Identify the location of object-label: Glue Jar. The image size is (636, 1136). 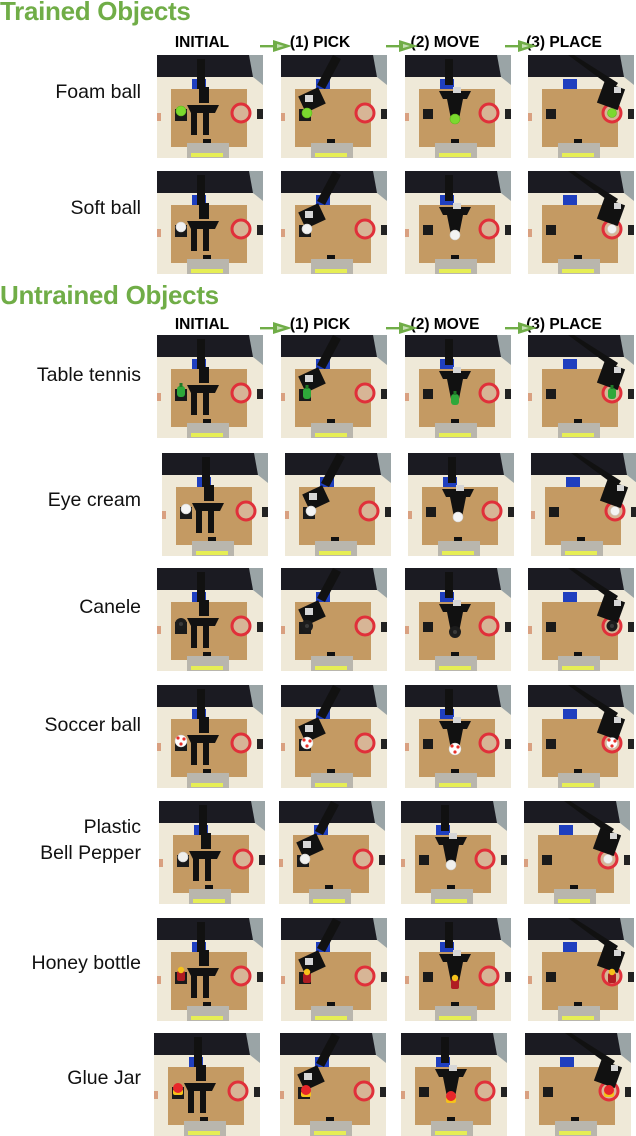
(104, 1078).